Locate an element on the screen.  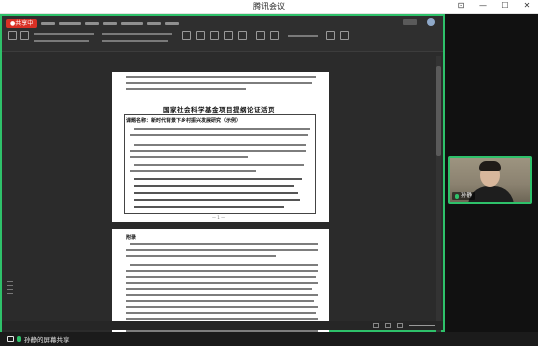
avatar is located at coordinates (431, 22).